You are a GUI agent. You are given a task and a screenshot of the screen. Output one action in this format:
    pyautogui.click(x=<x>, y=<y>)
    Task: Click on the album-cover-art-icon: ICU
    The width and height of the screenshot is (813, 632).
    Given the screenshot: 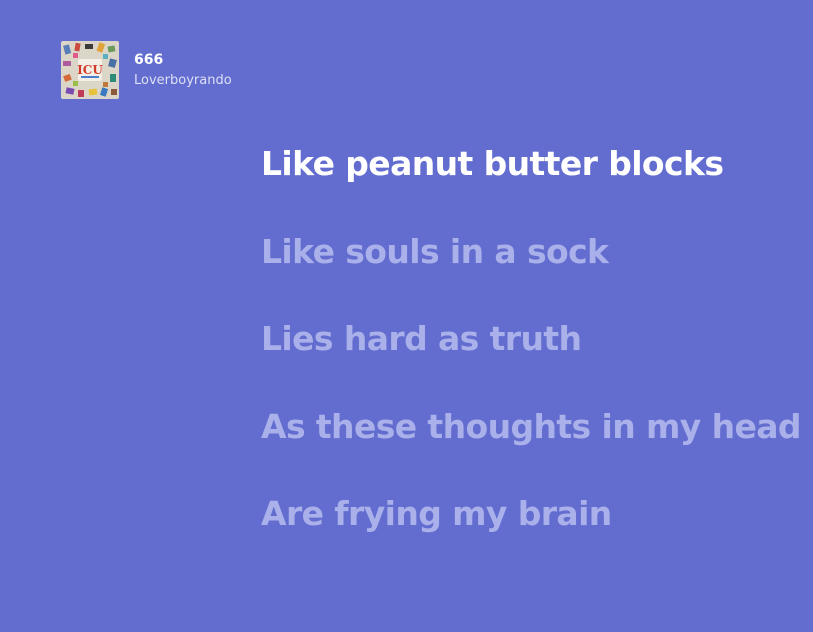 What is the action you would take?
    pyautogui.click(x=90, y=70)
    